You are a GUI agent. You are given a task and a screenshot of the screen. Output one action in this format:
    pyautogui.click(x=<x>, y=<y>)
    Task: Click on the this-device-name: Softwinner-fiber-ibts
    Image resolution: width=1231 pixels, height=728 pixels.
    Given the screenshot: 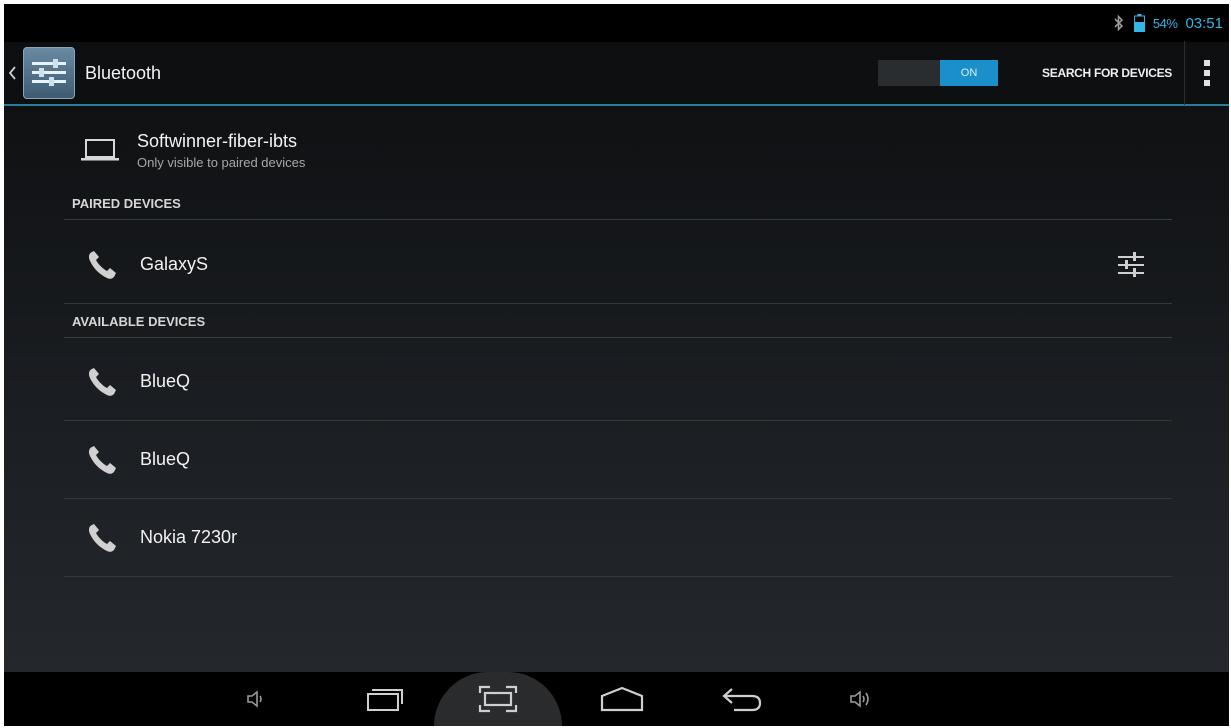 What is the action you would take?
    pyautogui.click(x=217, y=140)
    